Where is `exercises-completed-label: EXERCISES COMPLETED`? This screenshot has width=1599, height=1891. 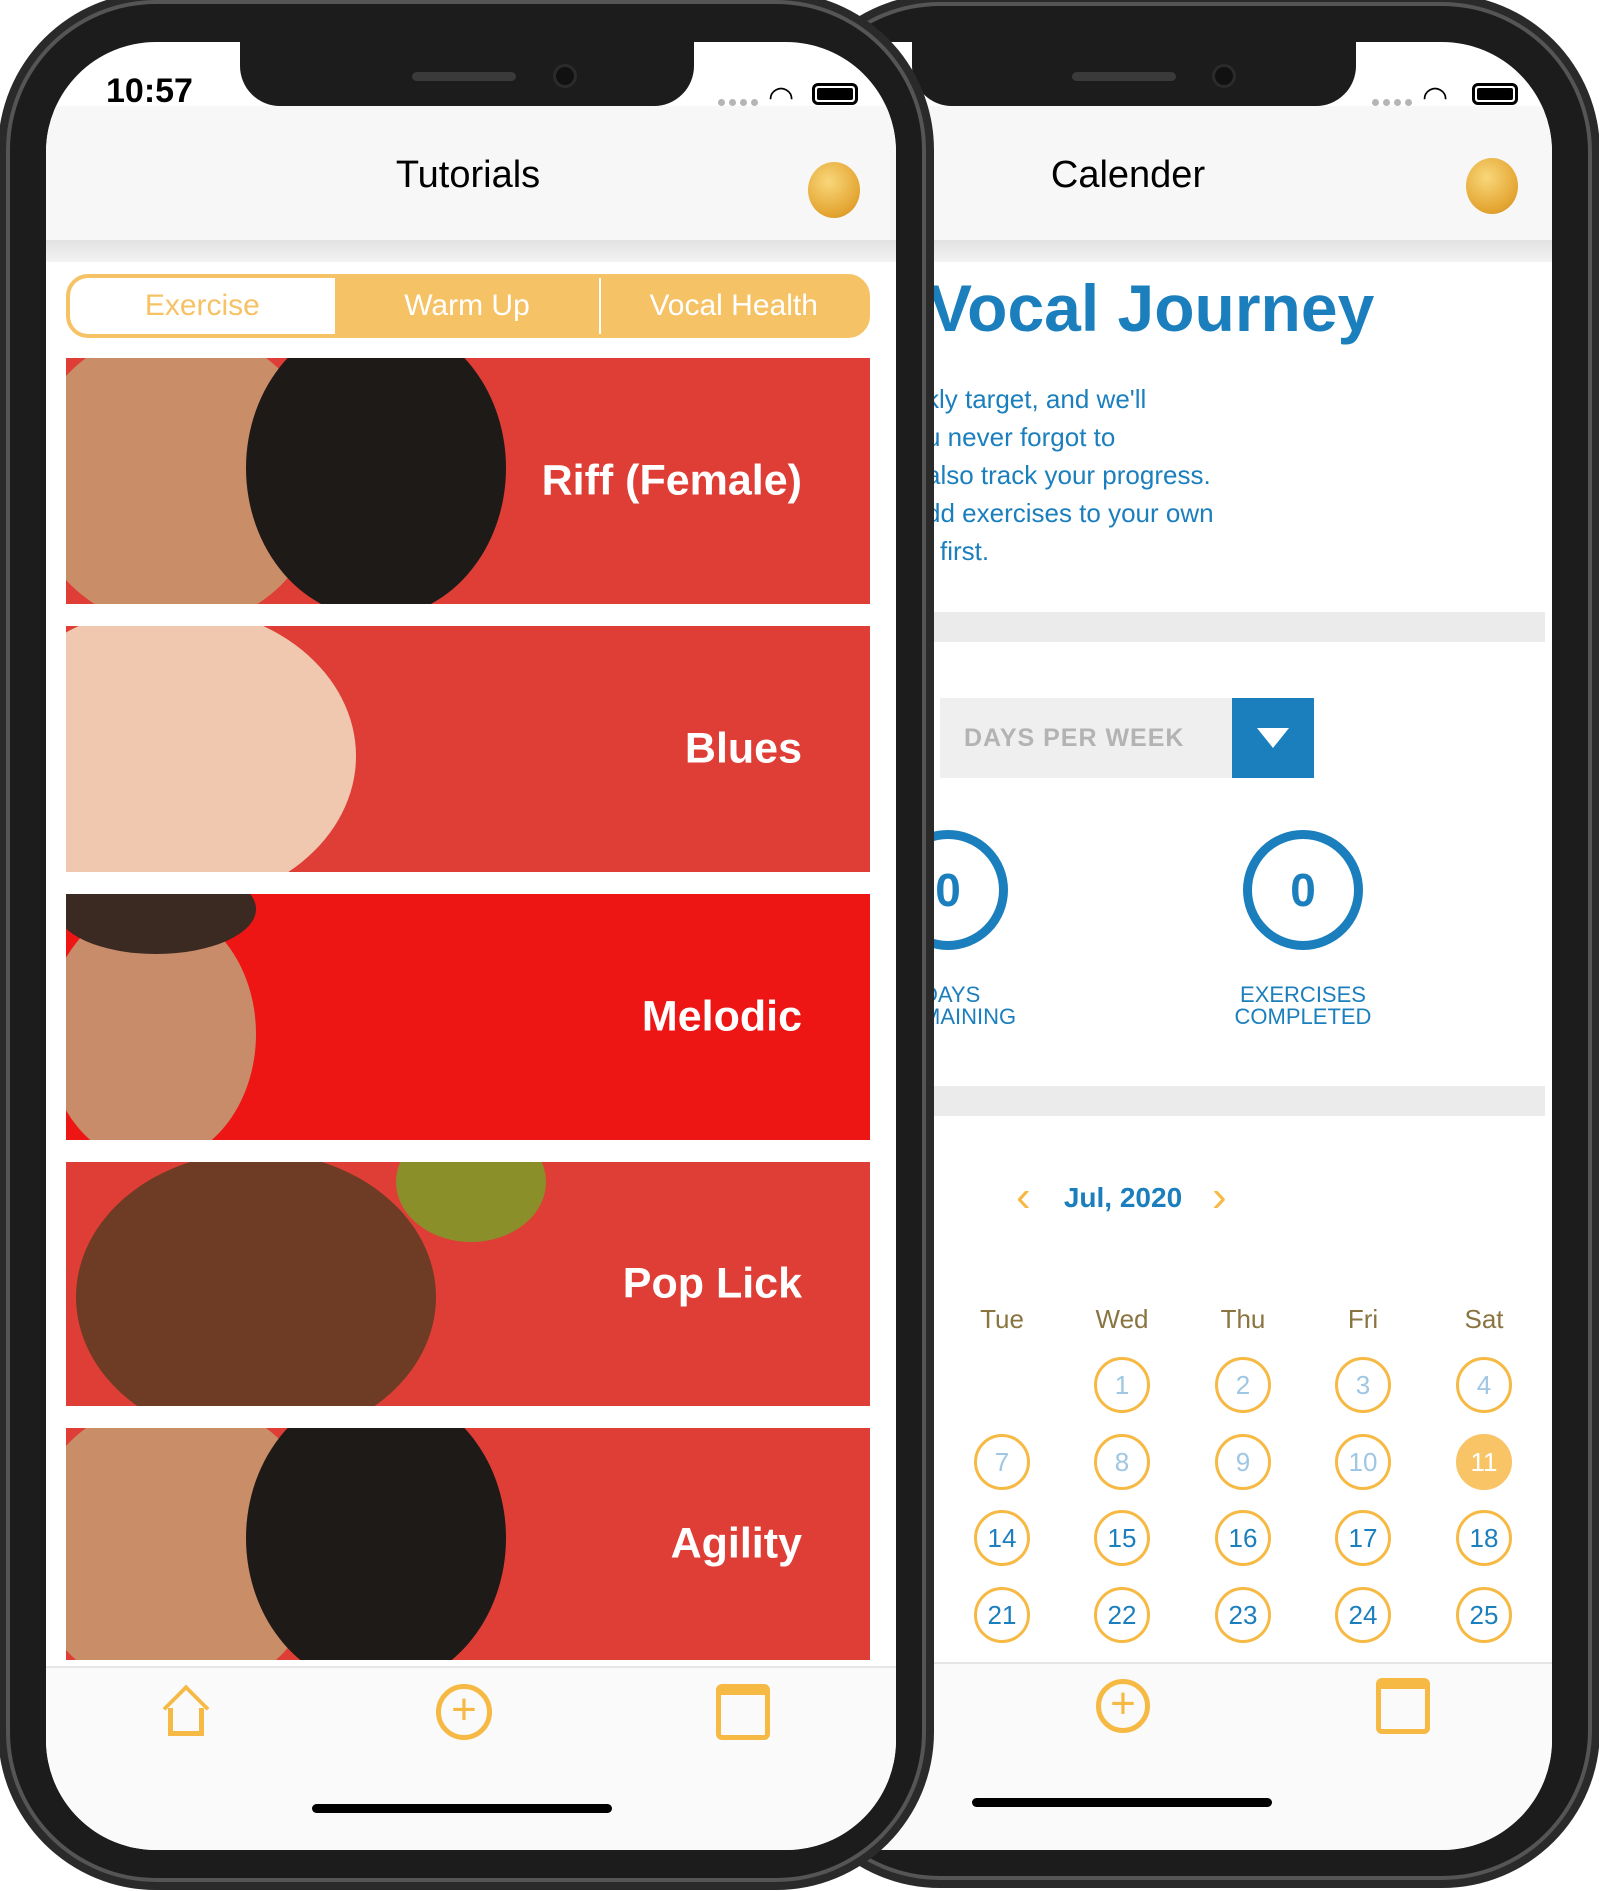 exercises-completed-label: EXERCISES COMPLETED is located at coordinates (1303, 1005).